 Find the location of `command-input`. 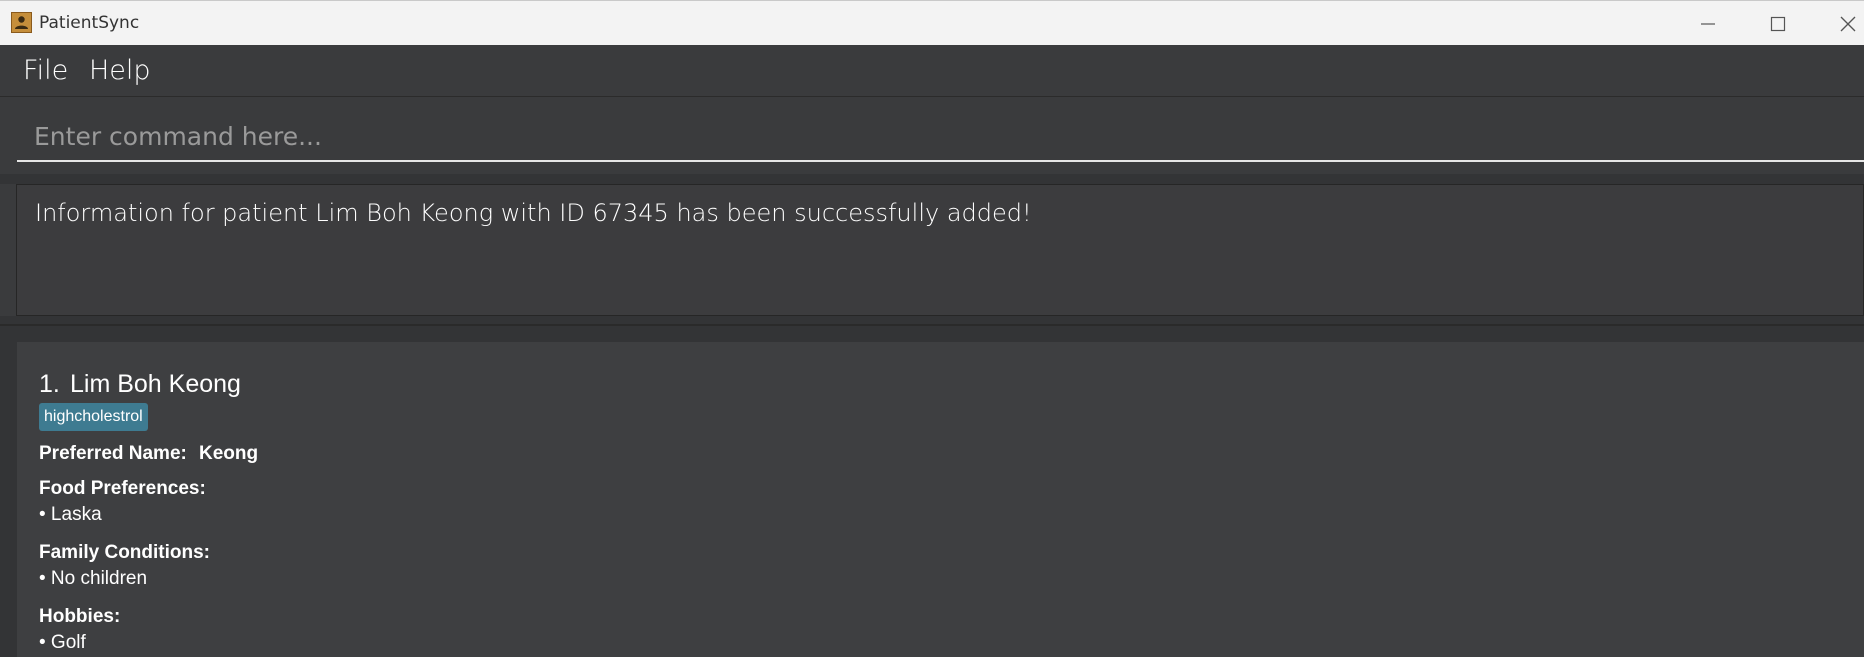

command-input is located at coordinates (940, 137).